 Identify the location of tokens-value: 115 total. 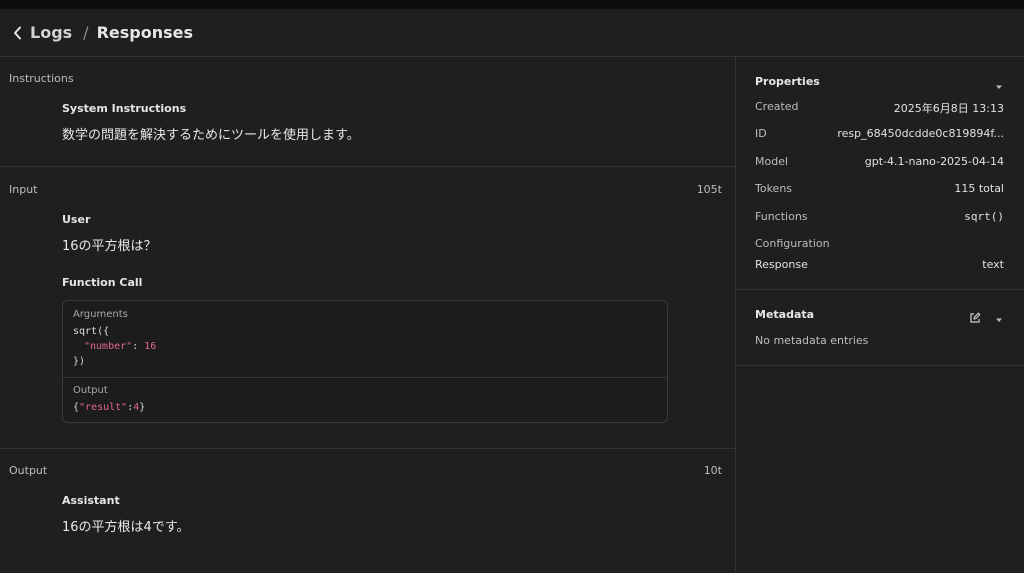
(979, 188).